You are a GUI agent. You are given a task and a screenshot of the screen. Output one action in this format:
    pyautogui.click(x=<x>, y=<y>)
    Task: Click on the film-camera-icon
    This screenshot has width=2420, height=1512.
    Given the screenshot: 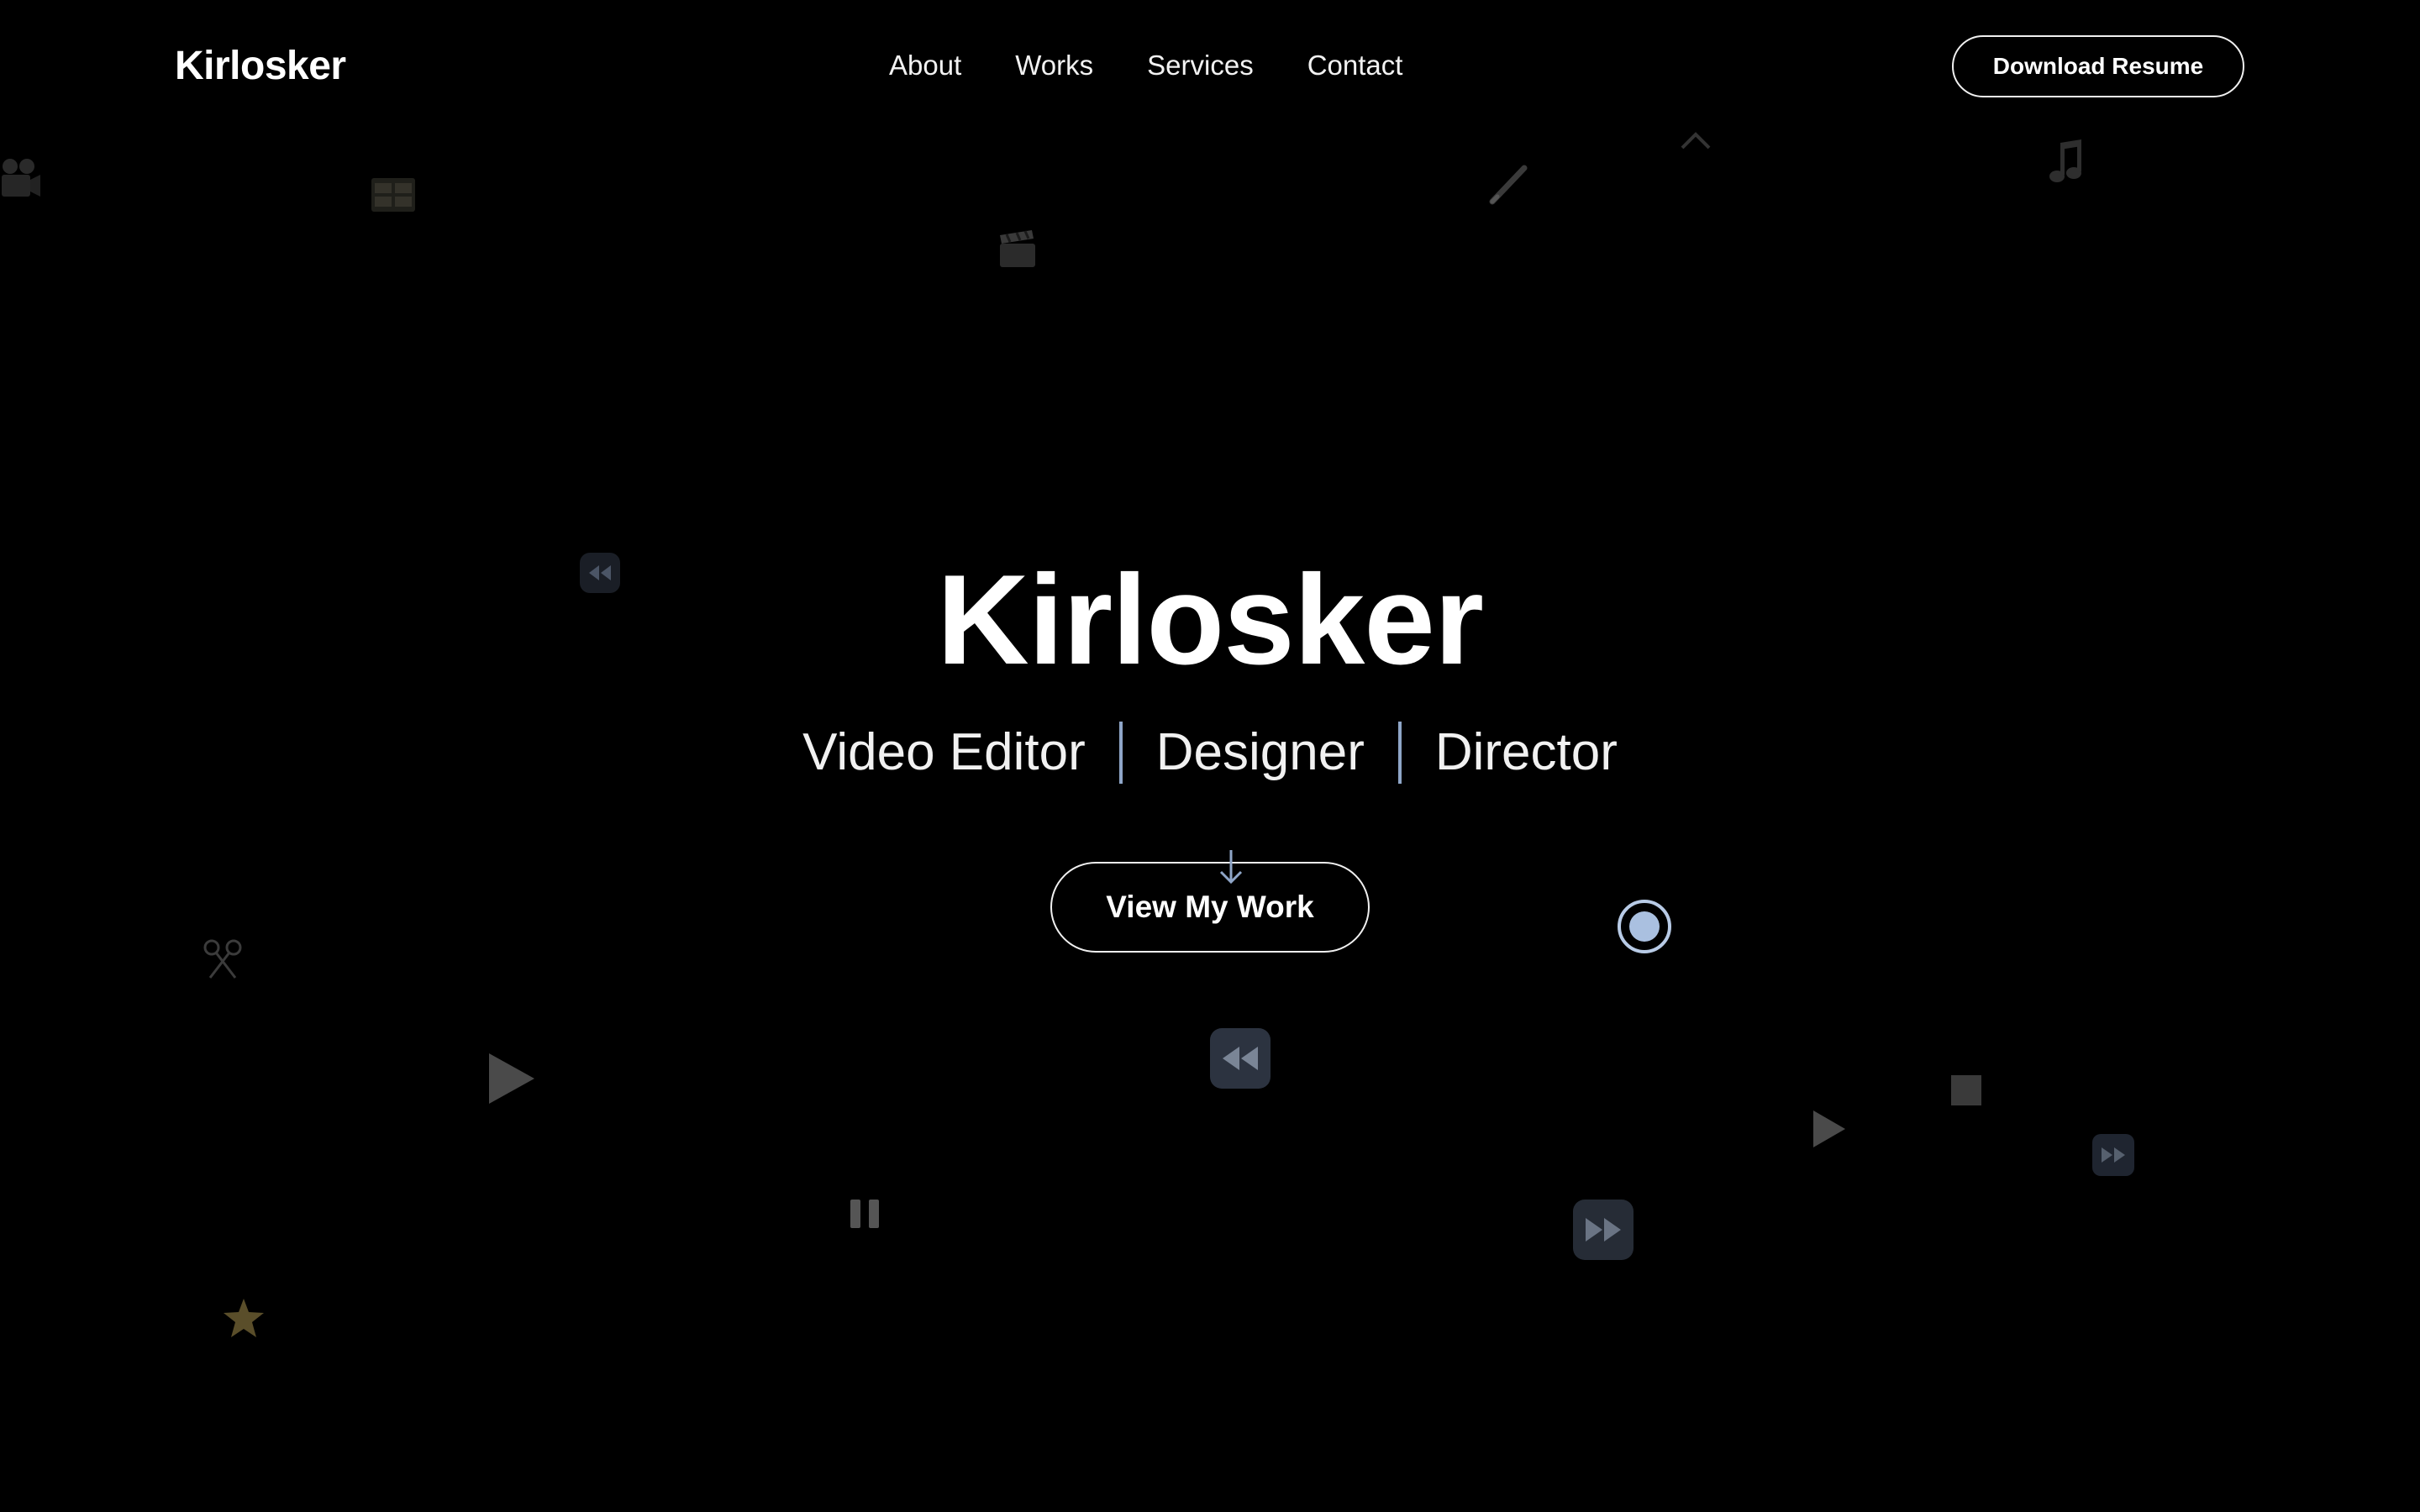 What is the action you would take?
    pyautogui.click(x=21, y=178)
    